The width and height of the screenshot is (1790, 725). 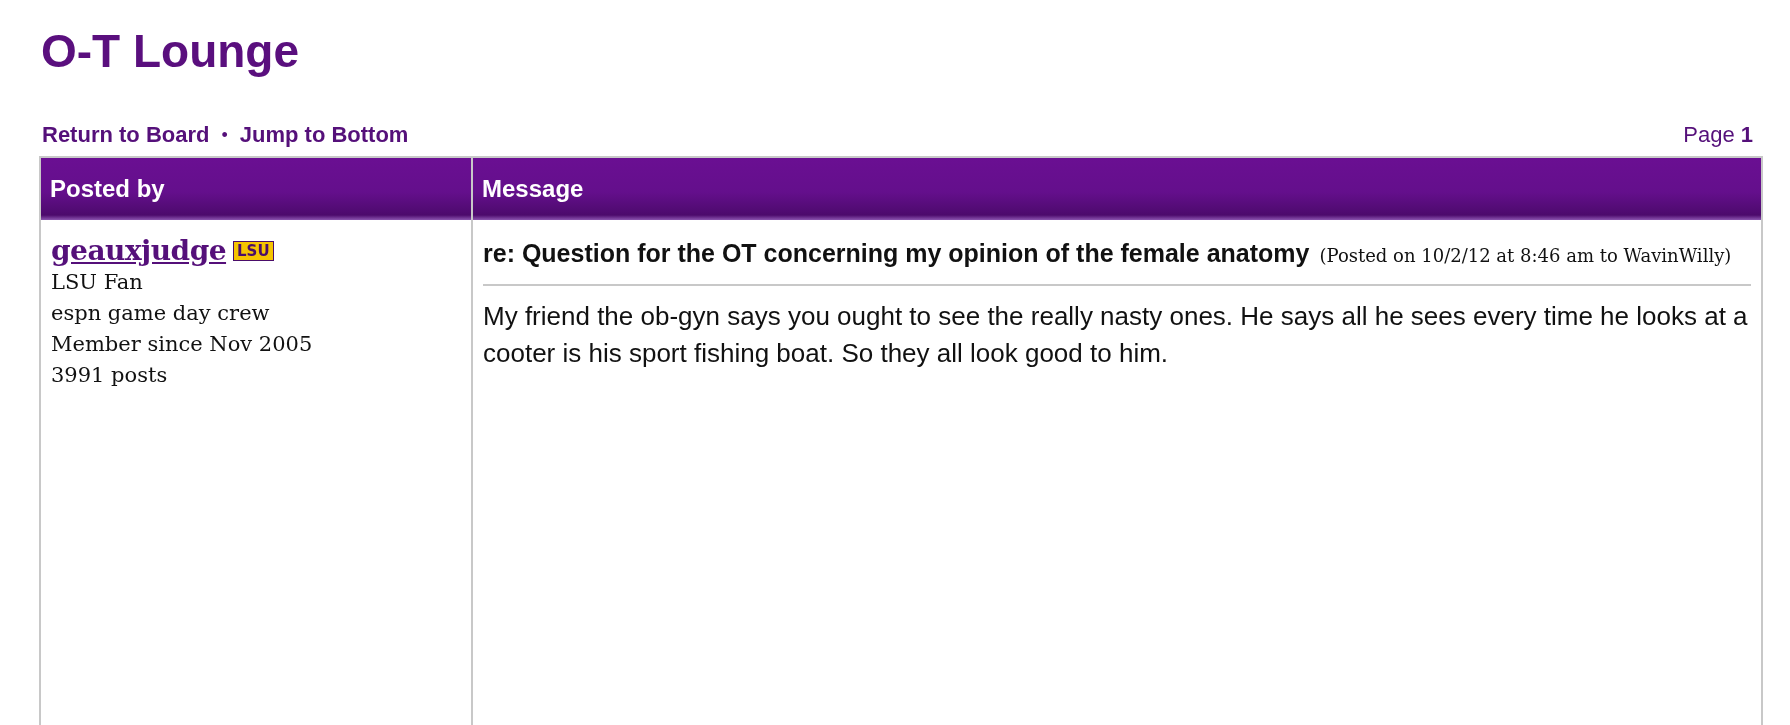 I want to click on post-body: My friend the ob-gyn says you ought to see the really nasty ones. He says all he sees every time he looks at a cooter is his sport fishing boat. So they all look good to him., so click(x=1116, y=335).